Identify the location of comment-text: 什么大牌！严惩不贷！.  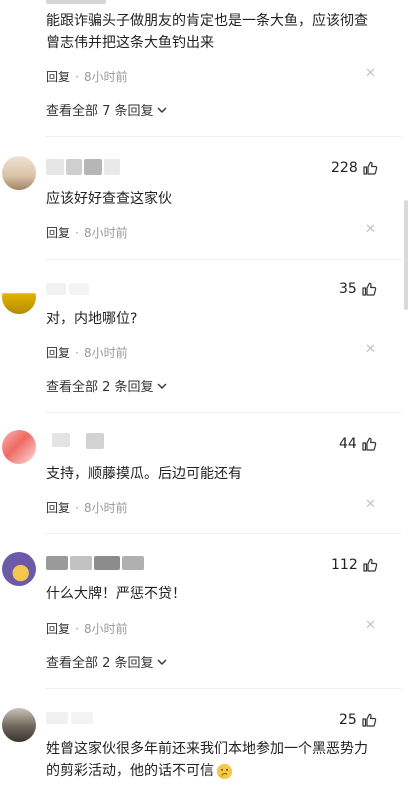
(116, 594).